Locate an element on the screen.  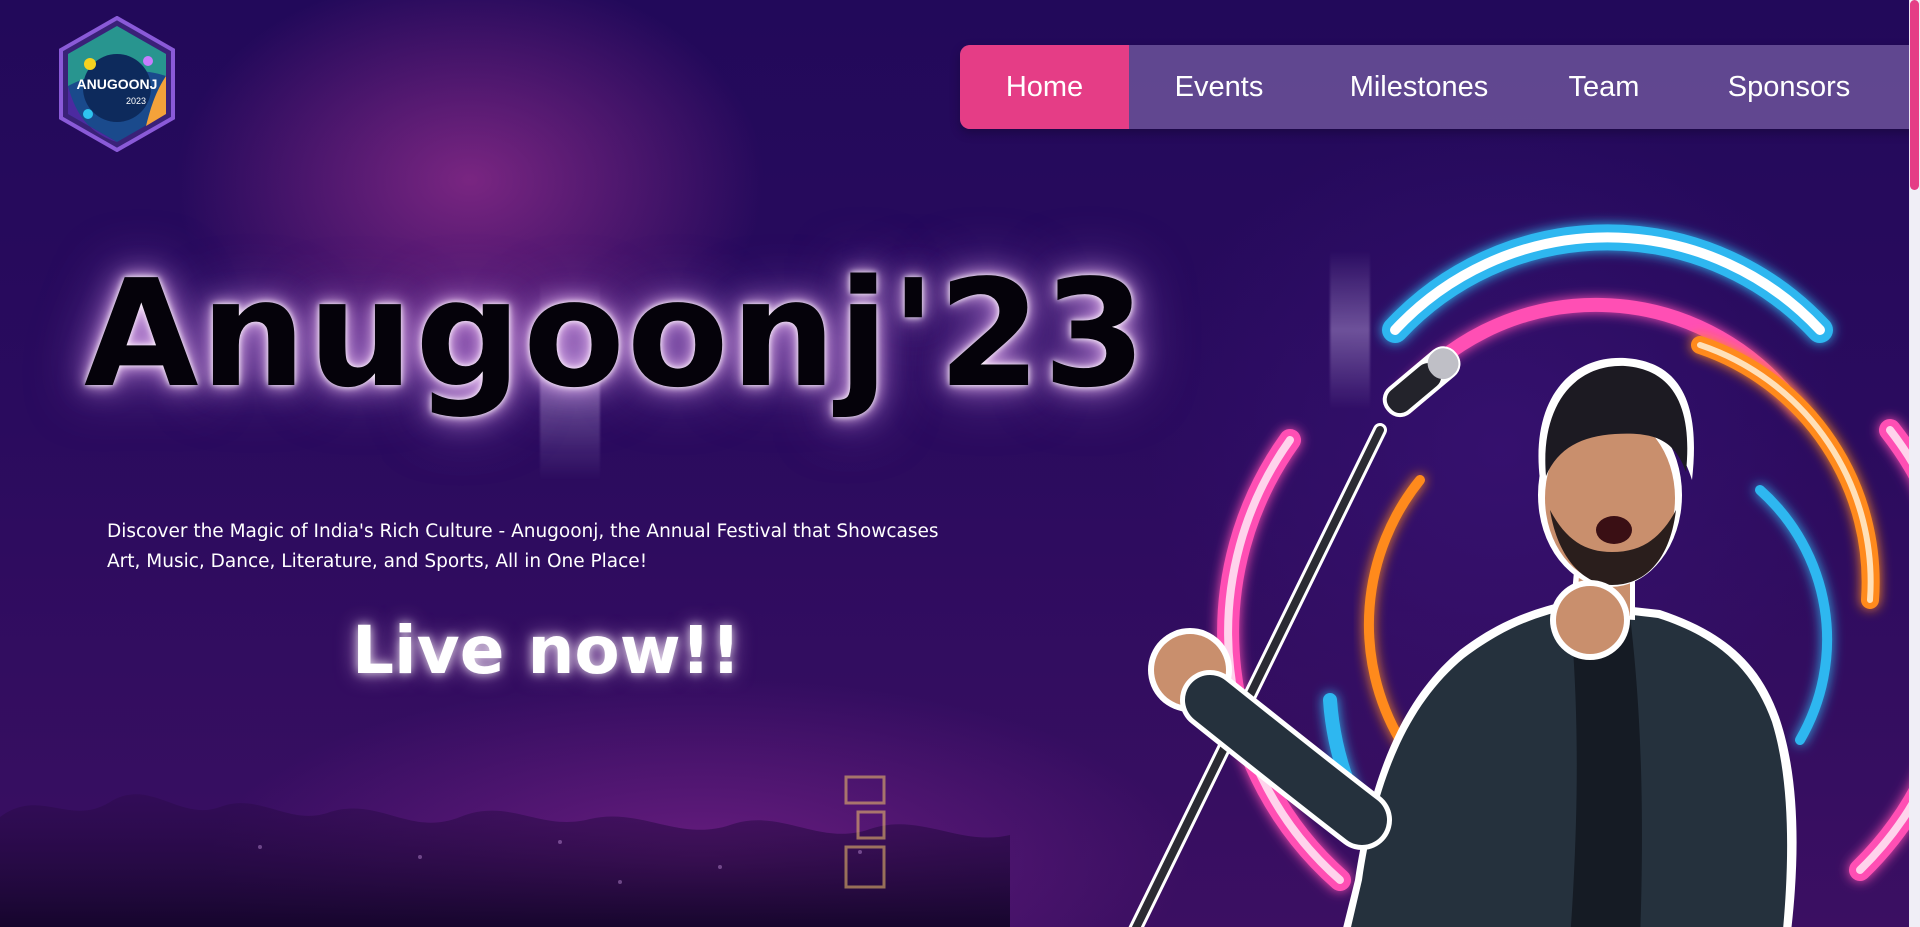
live-now-label: Live now!! is located at coordinates (546, 650).